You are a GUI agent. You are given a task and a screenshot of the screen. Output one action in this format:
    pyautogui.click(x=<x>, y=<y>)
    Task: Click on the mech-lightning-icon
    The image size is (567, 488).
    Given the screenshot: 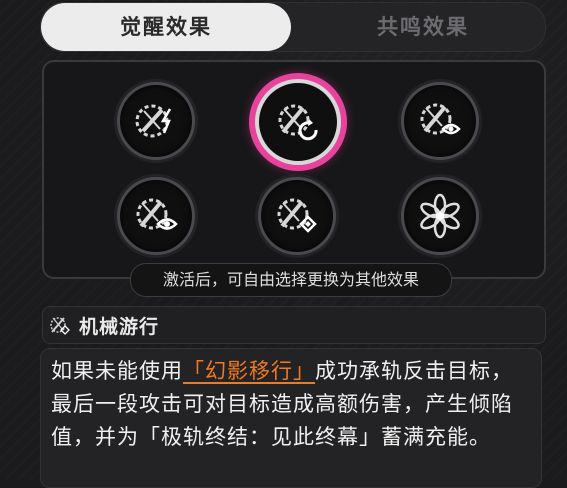 What is the action you would take?
    pyautogui.click(x=153, y=121)
    